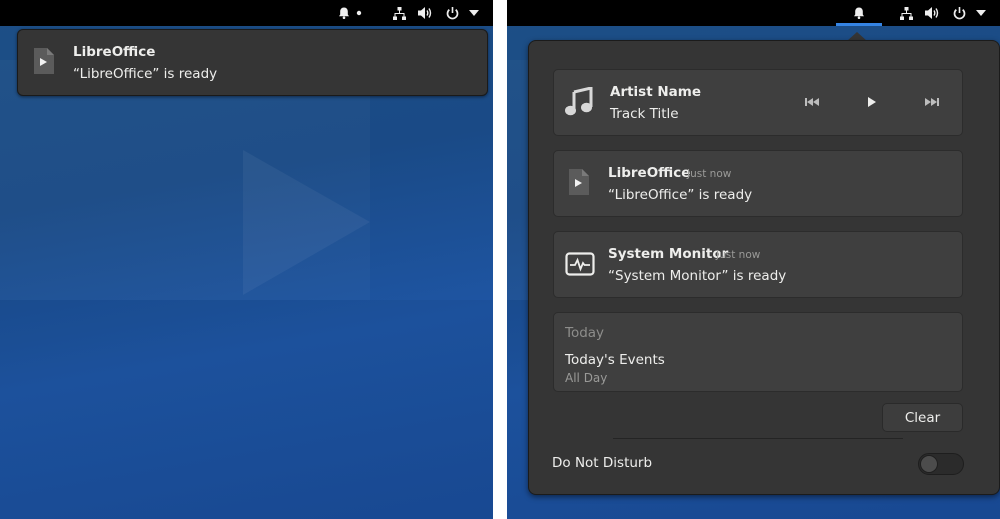 The image size is (1000, 519). I want to click on banner-title: LibreOffice, so click(114, 52).